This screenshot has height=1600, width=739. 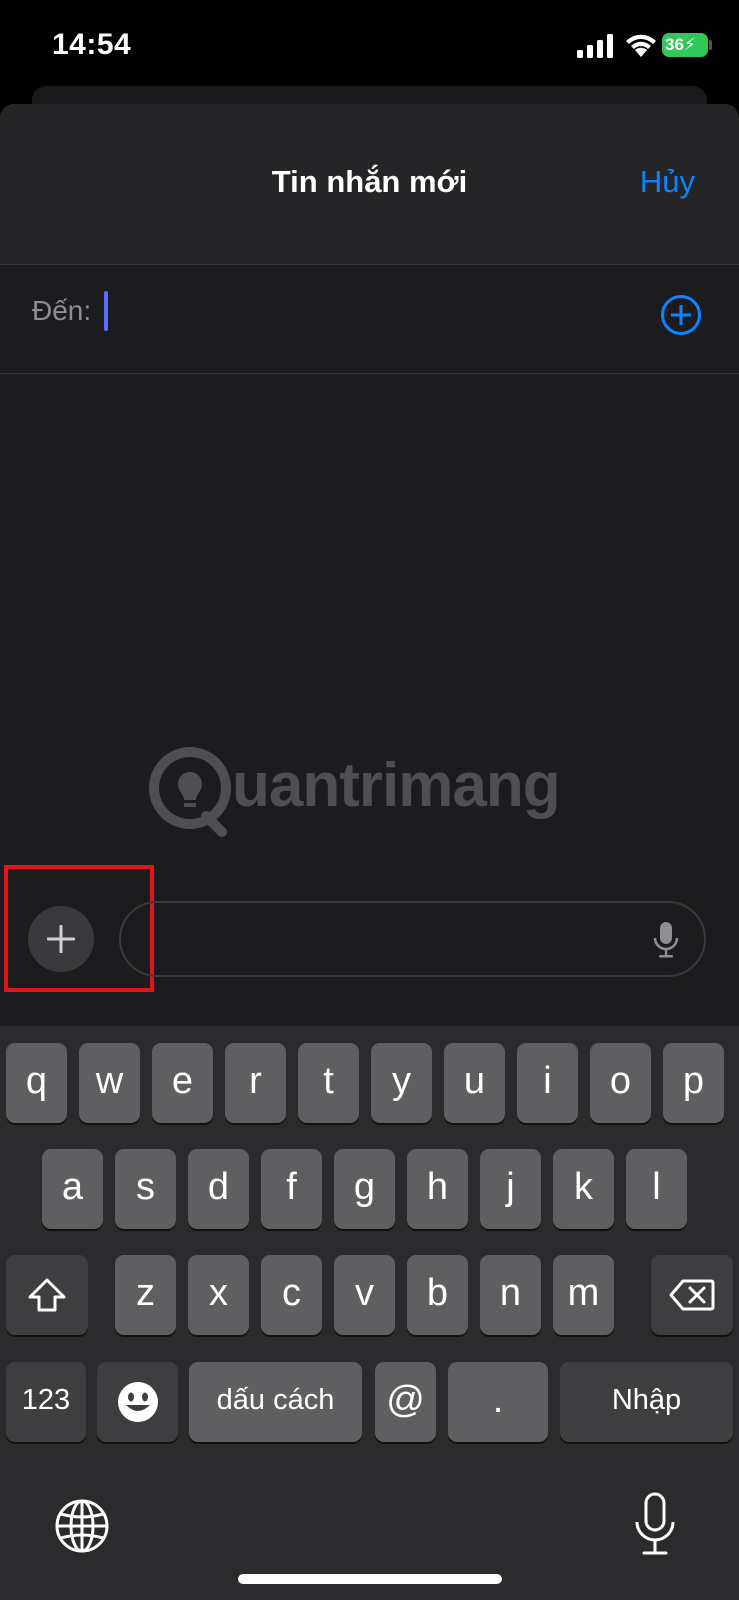 What do you see at coordinates (328, 1083) in the screenshot?
I see `key-t: t` at bounding box center [328, 1083].